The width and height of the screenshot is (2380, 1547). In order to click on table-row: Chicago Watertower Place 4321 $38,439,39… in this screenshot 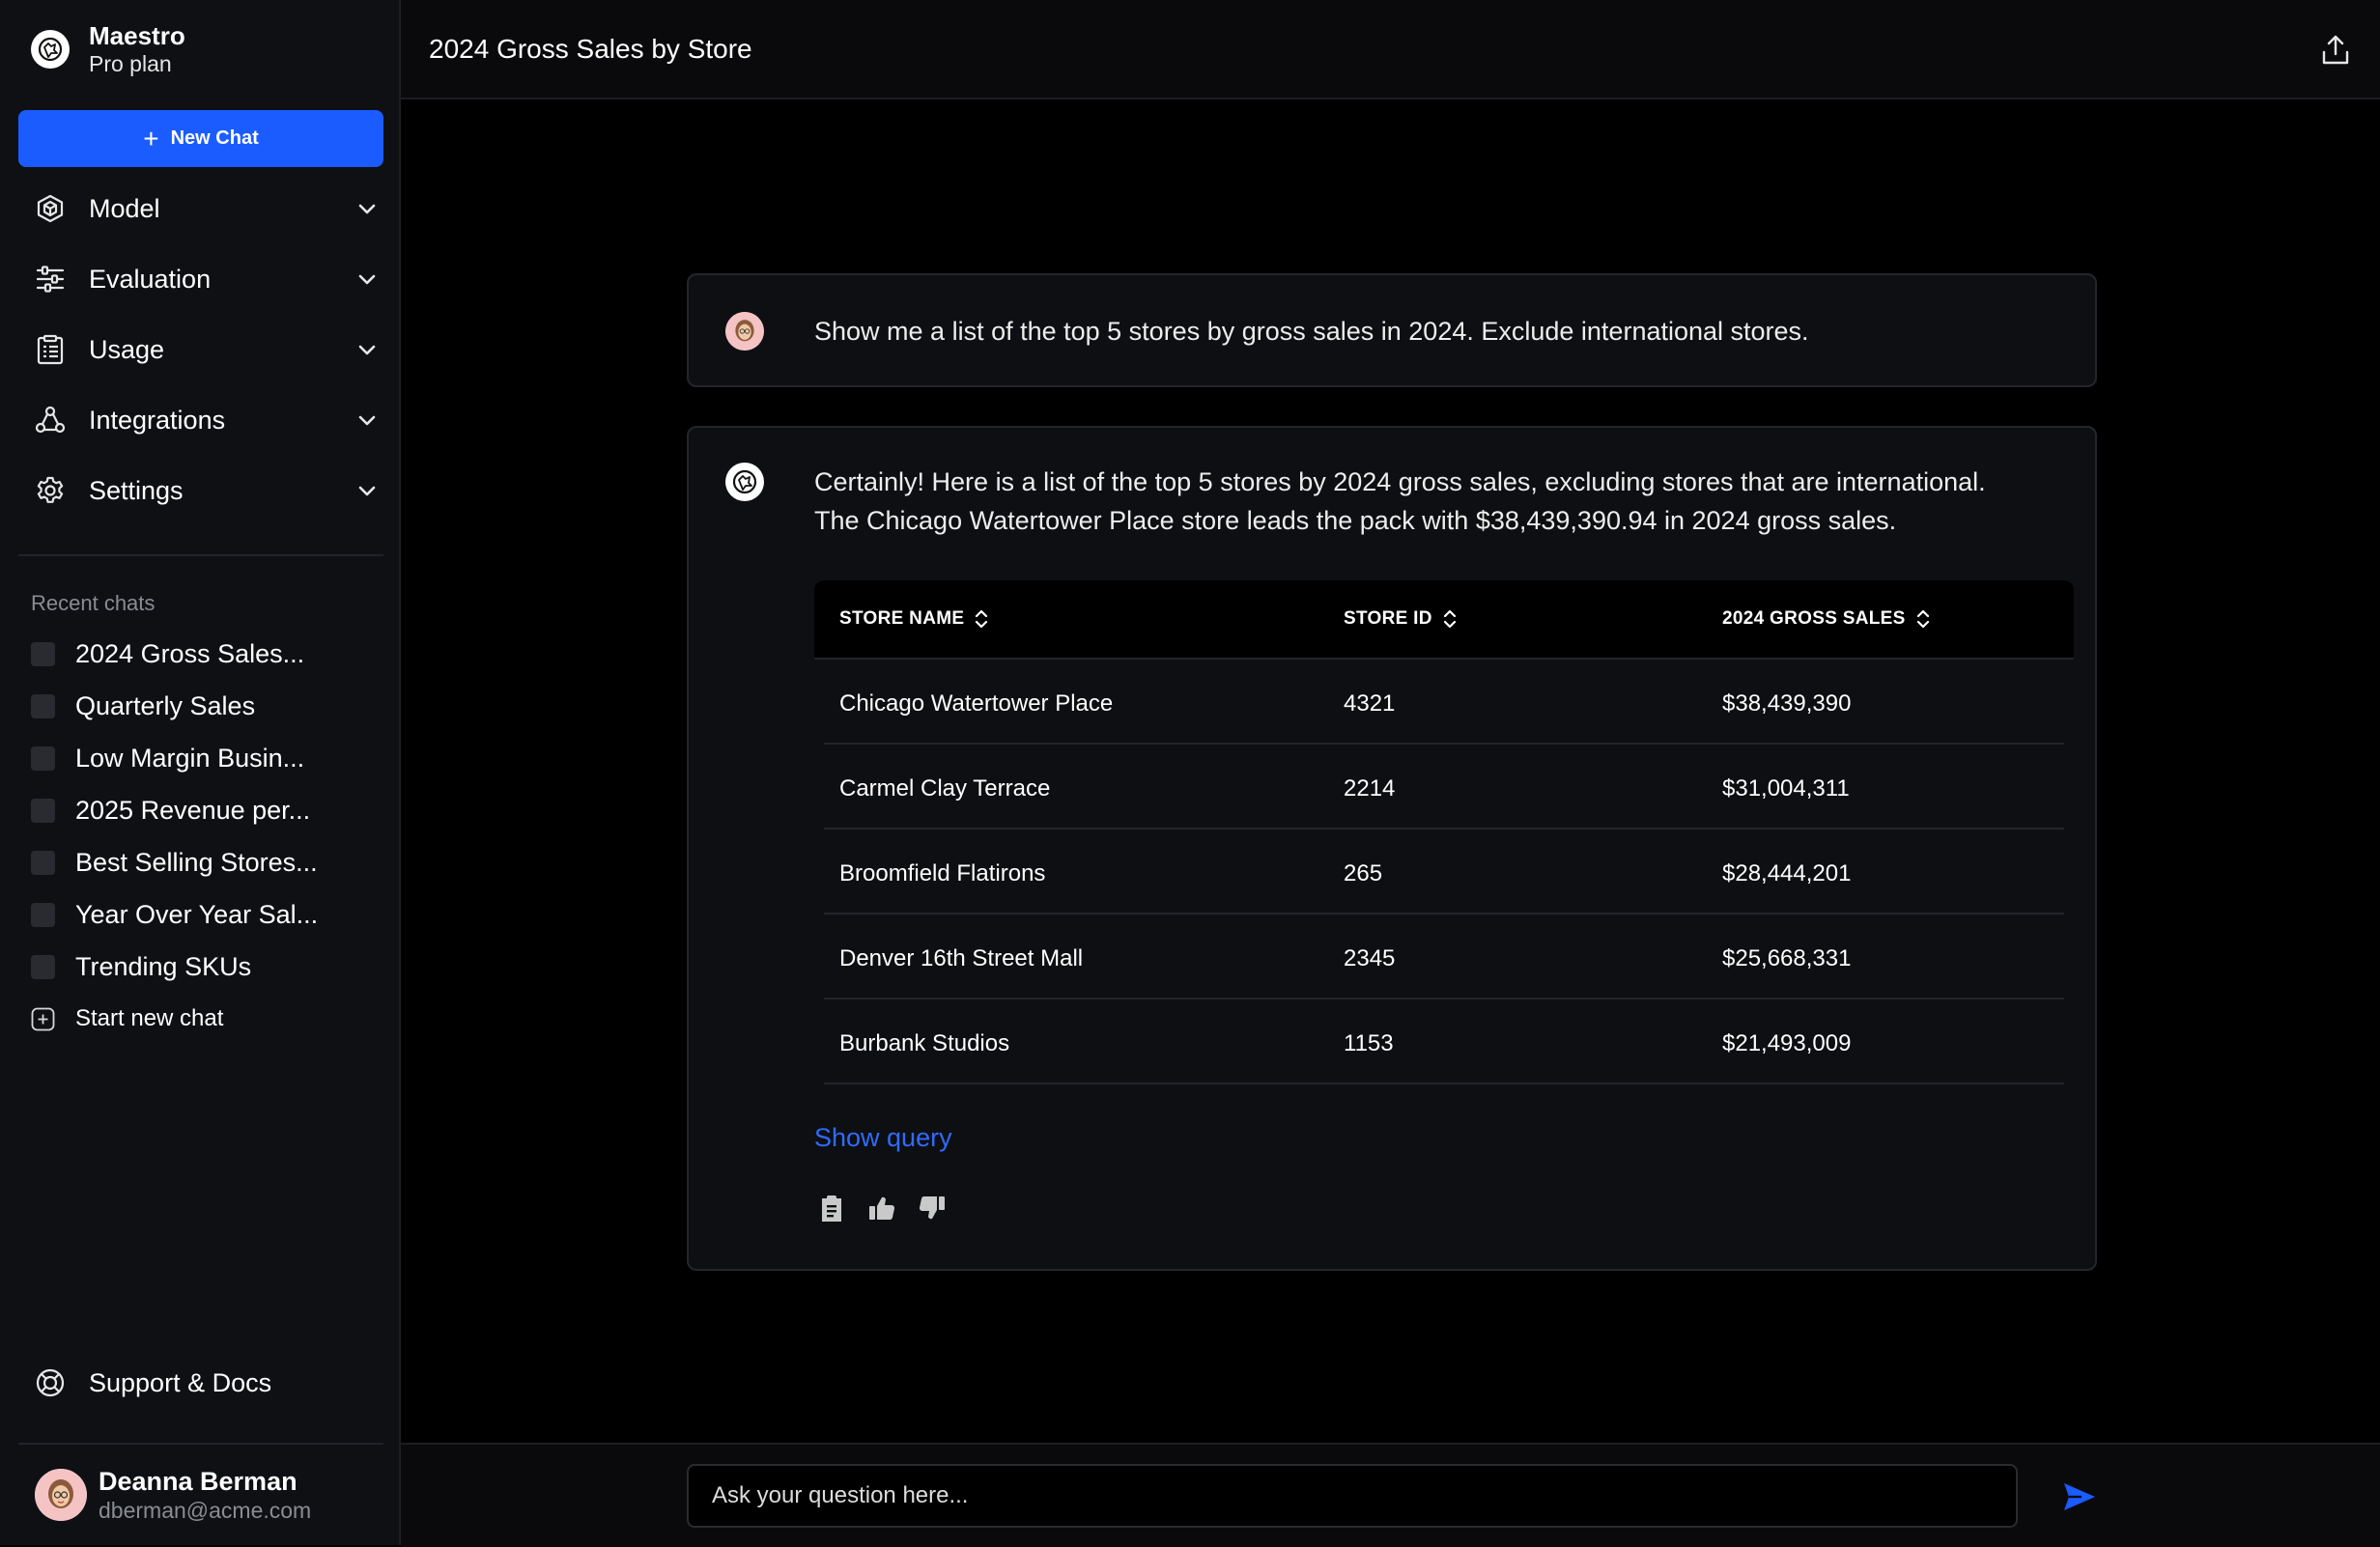, I will do `click(1444, 703)`.